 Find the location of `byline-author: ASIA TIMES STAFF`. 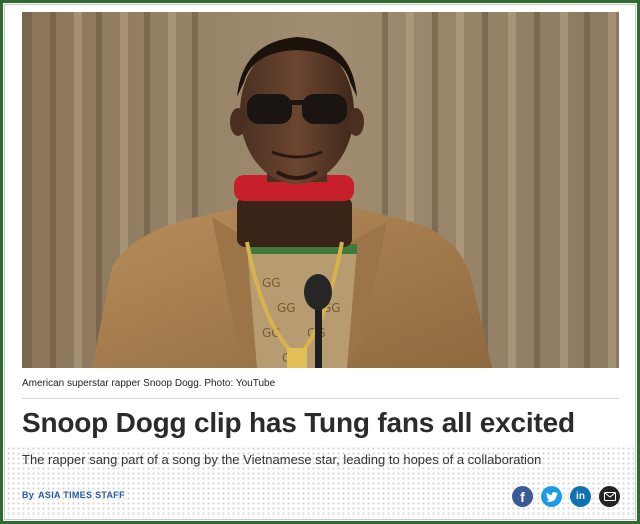

byline-author: ASIA TIMES STAFF is located at coordinates (81, 495).